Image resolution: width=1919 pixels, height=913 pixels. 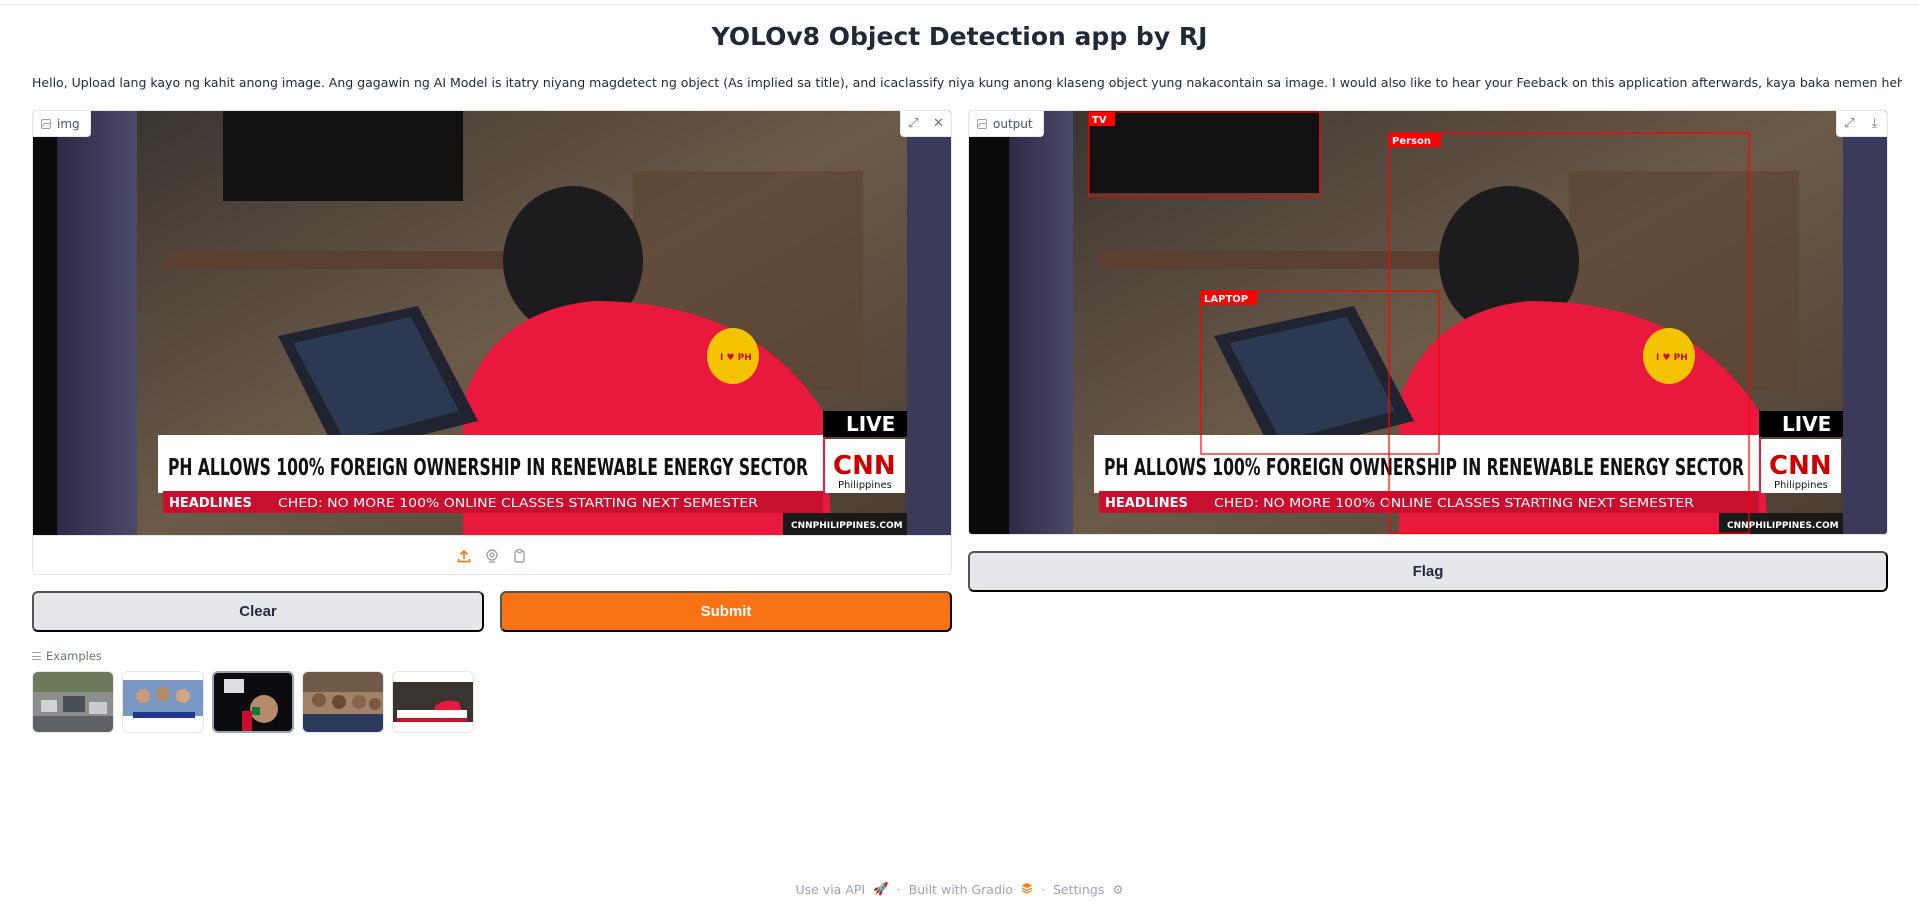 I want to click on svg-text: TV, so click(x=1099, y=120).